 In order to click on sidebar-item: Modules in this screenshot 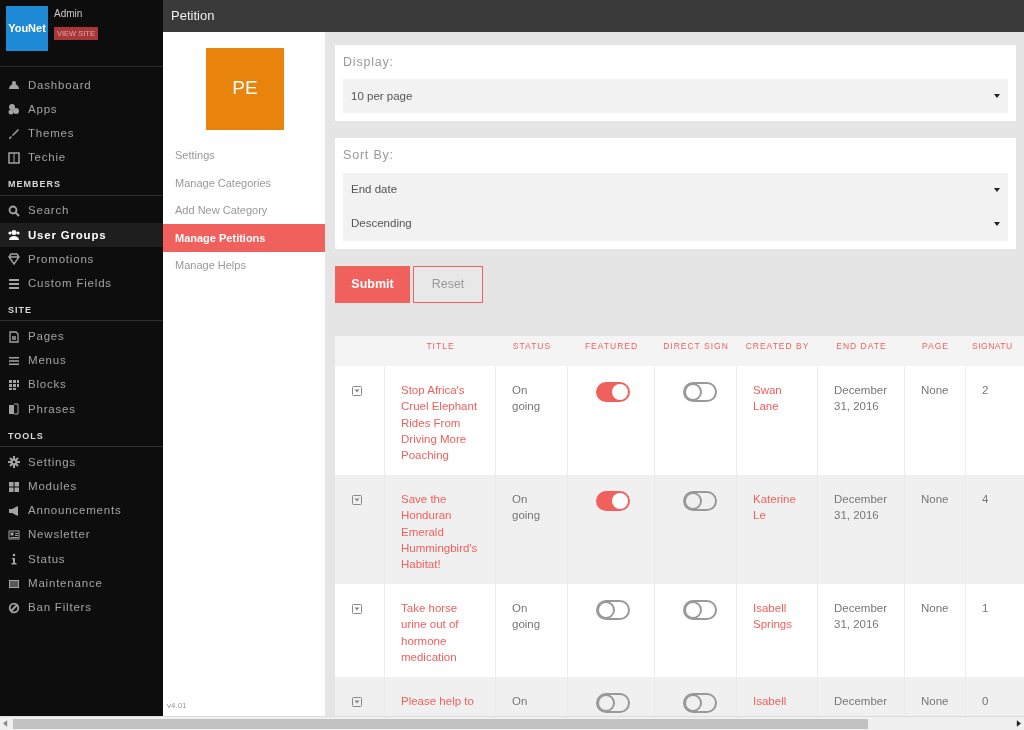, I will do `click(81, 486)`.